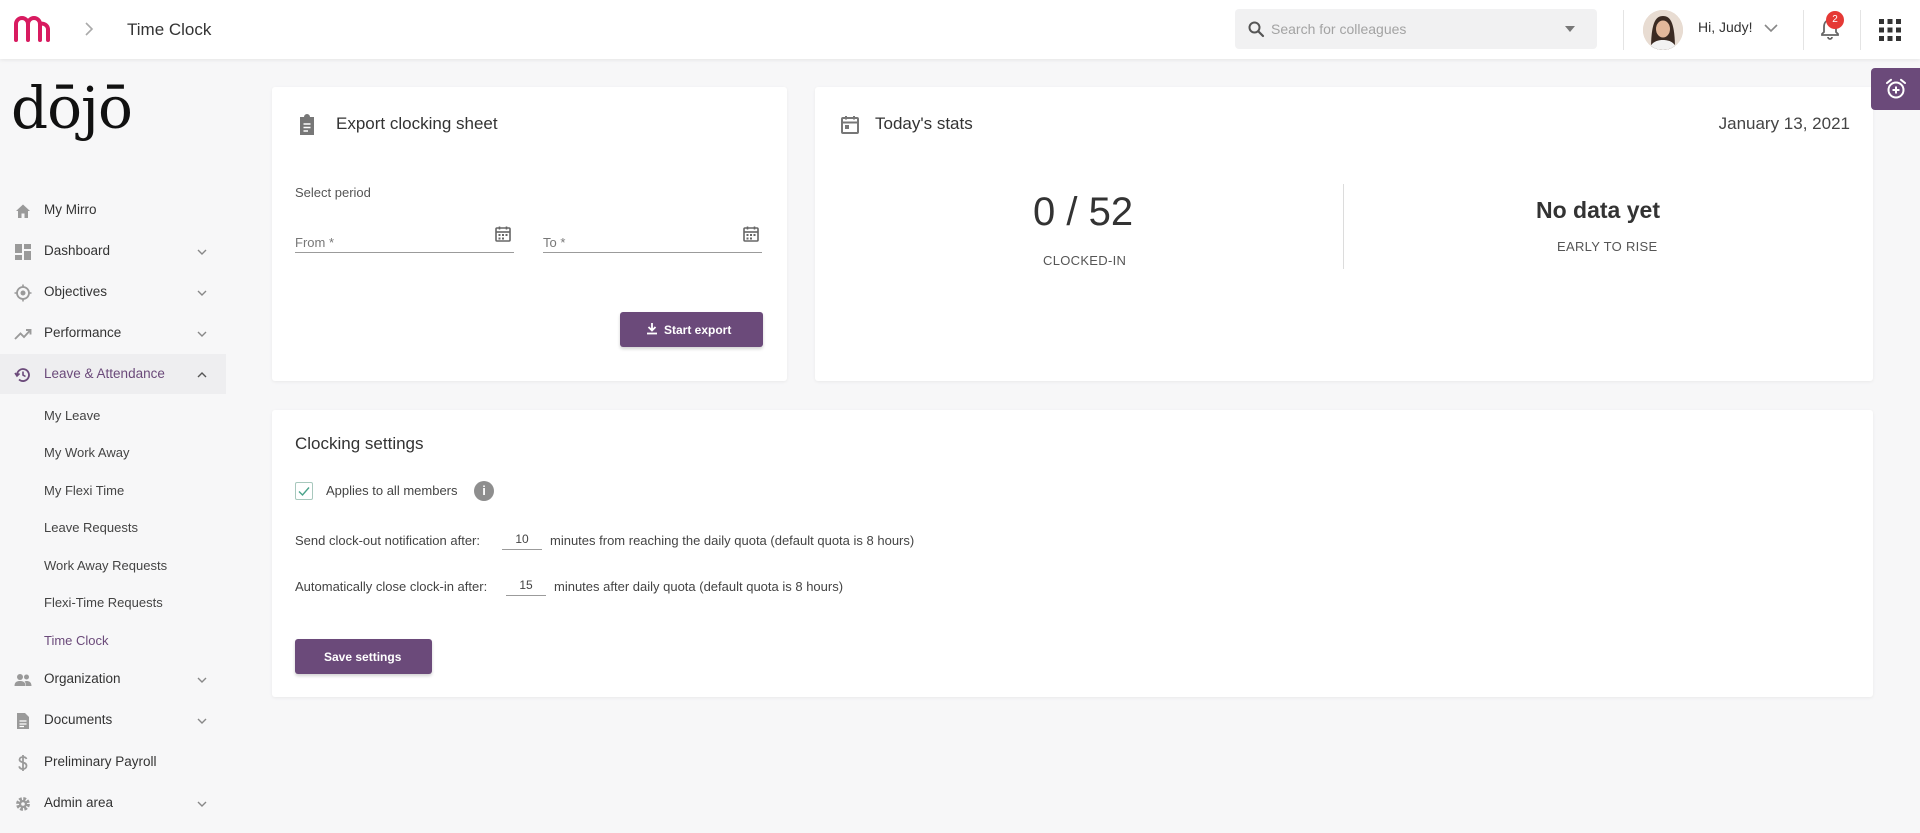 The width and height of the screenshot is (1920, 833). I want to click on stats-title: Today's stats, so click(924, 123).